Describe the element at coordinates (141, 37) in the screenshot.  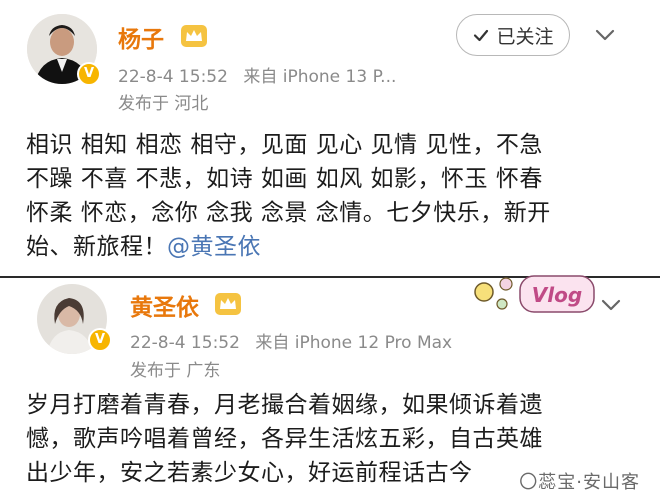
I see `author-name: 杨子` at that location.